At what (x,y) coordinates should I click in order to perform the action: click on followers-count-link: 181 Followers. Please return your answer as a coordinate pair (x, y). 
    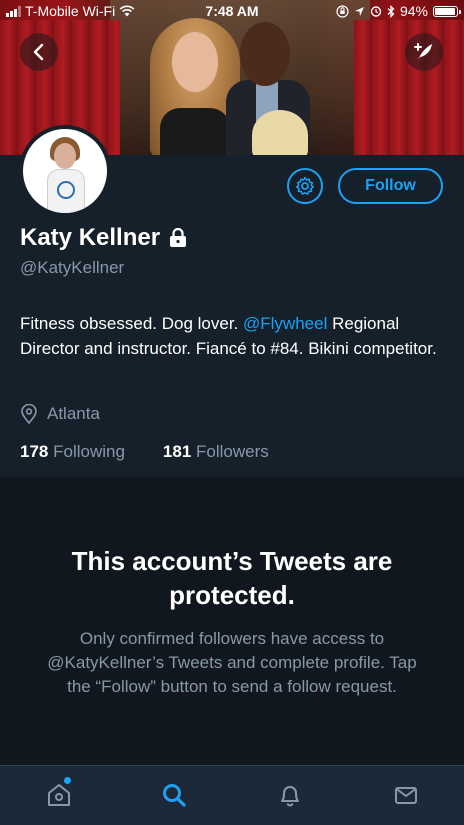
    Looking at the image, I should click on (216, 452).